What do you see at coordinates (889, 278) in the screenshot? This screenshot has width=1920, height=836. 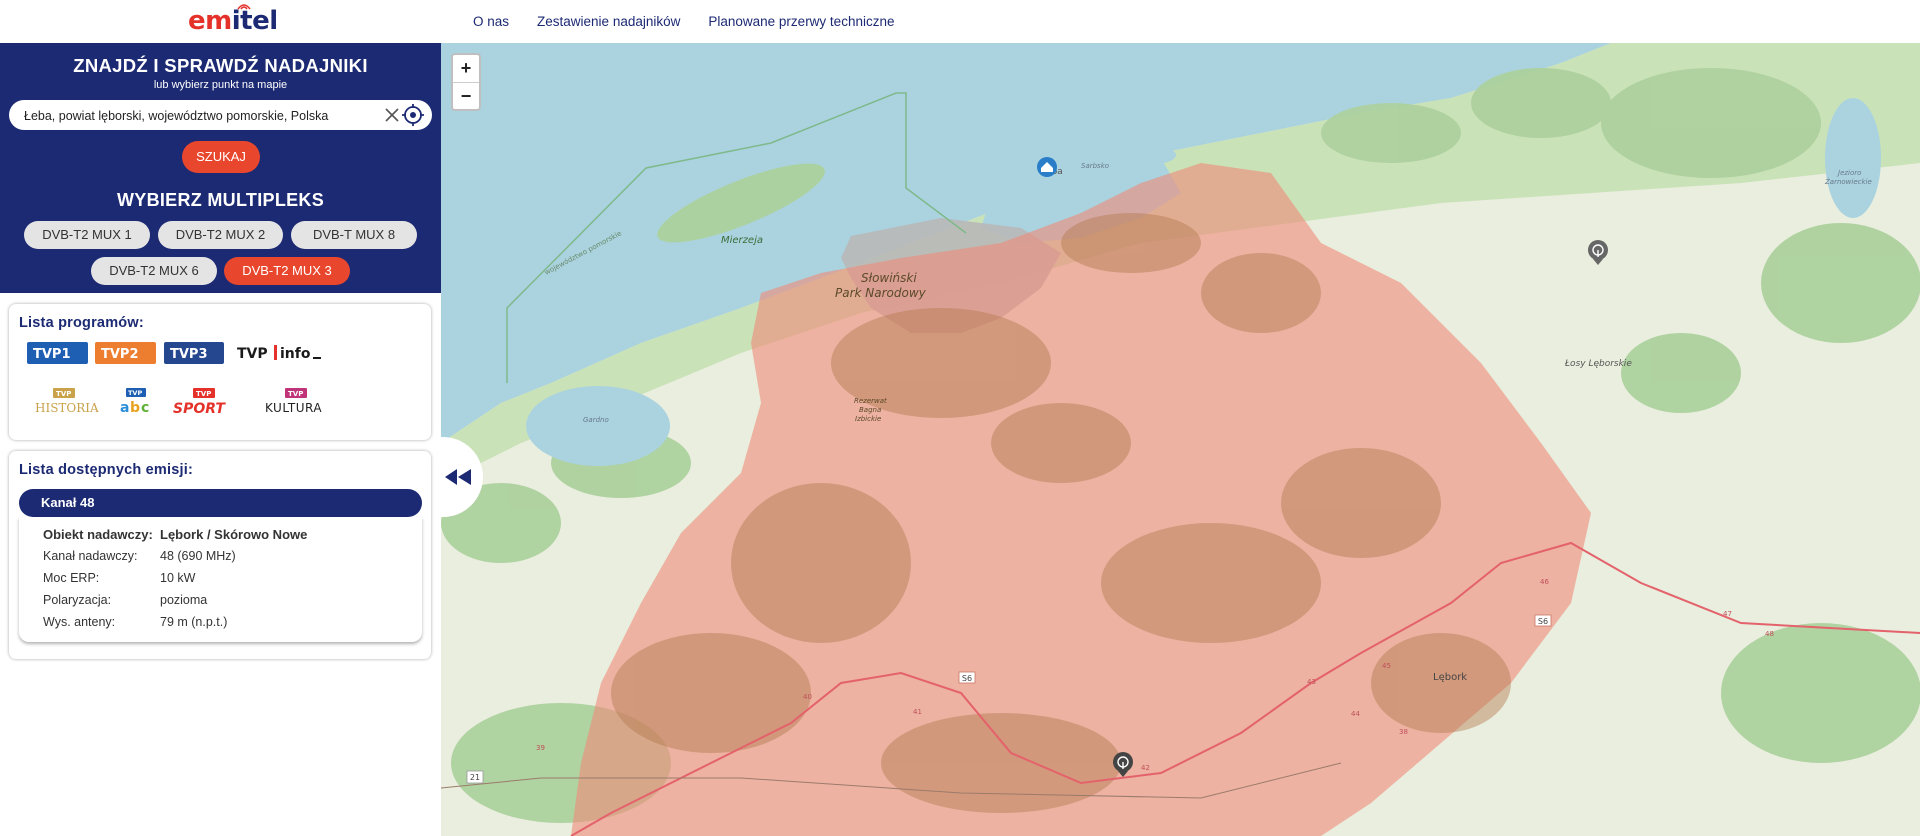 I see `map-label-park-1: Słowiński` at bounding box center [889, 278].